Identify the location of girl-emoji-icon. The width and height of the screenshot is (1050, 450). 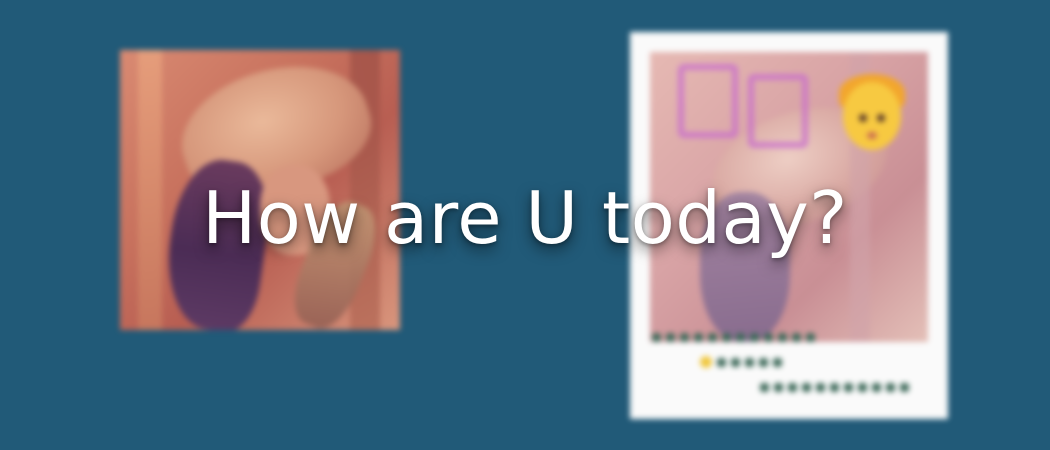
(872, 115).